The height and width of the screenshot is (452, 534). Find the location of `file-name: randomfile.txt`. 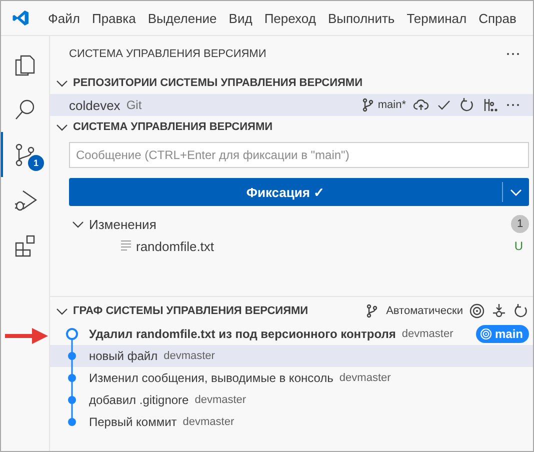

file-name: randomfile.txt is located at coordinates (175, 246).